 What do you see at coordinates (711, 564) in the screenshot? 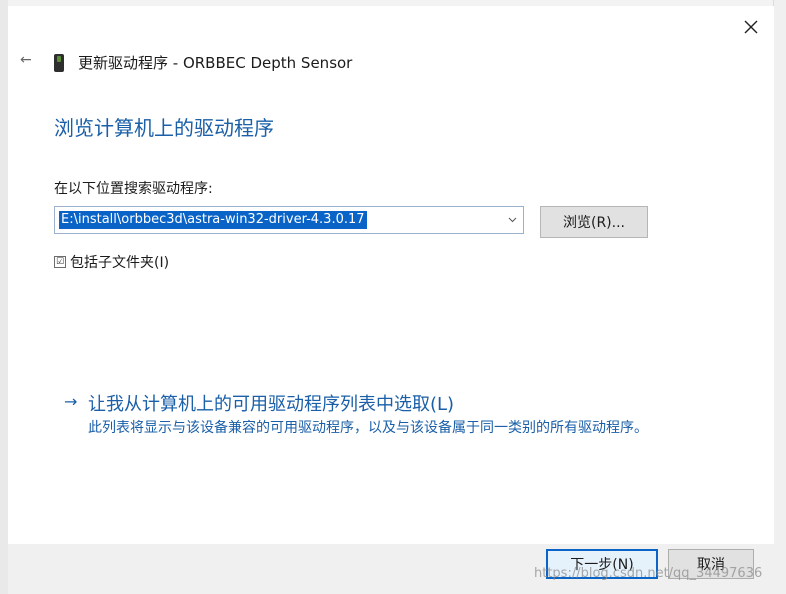
I see `cancel-button: 取消` at bounding box center [711, 564].